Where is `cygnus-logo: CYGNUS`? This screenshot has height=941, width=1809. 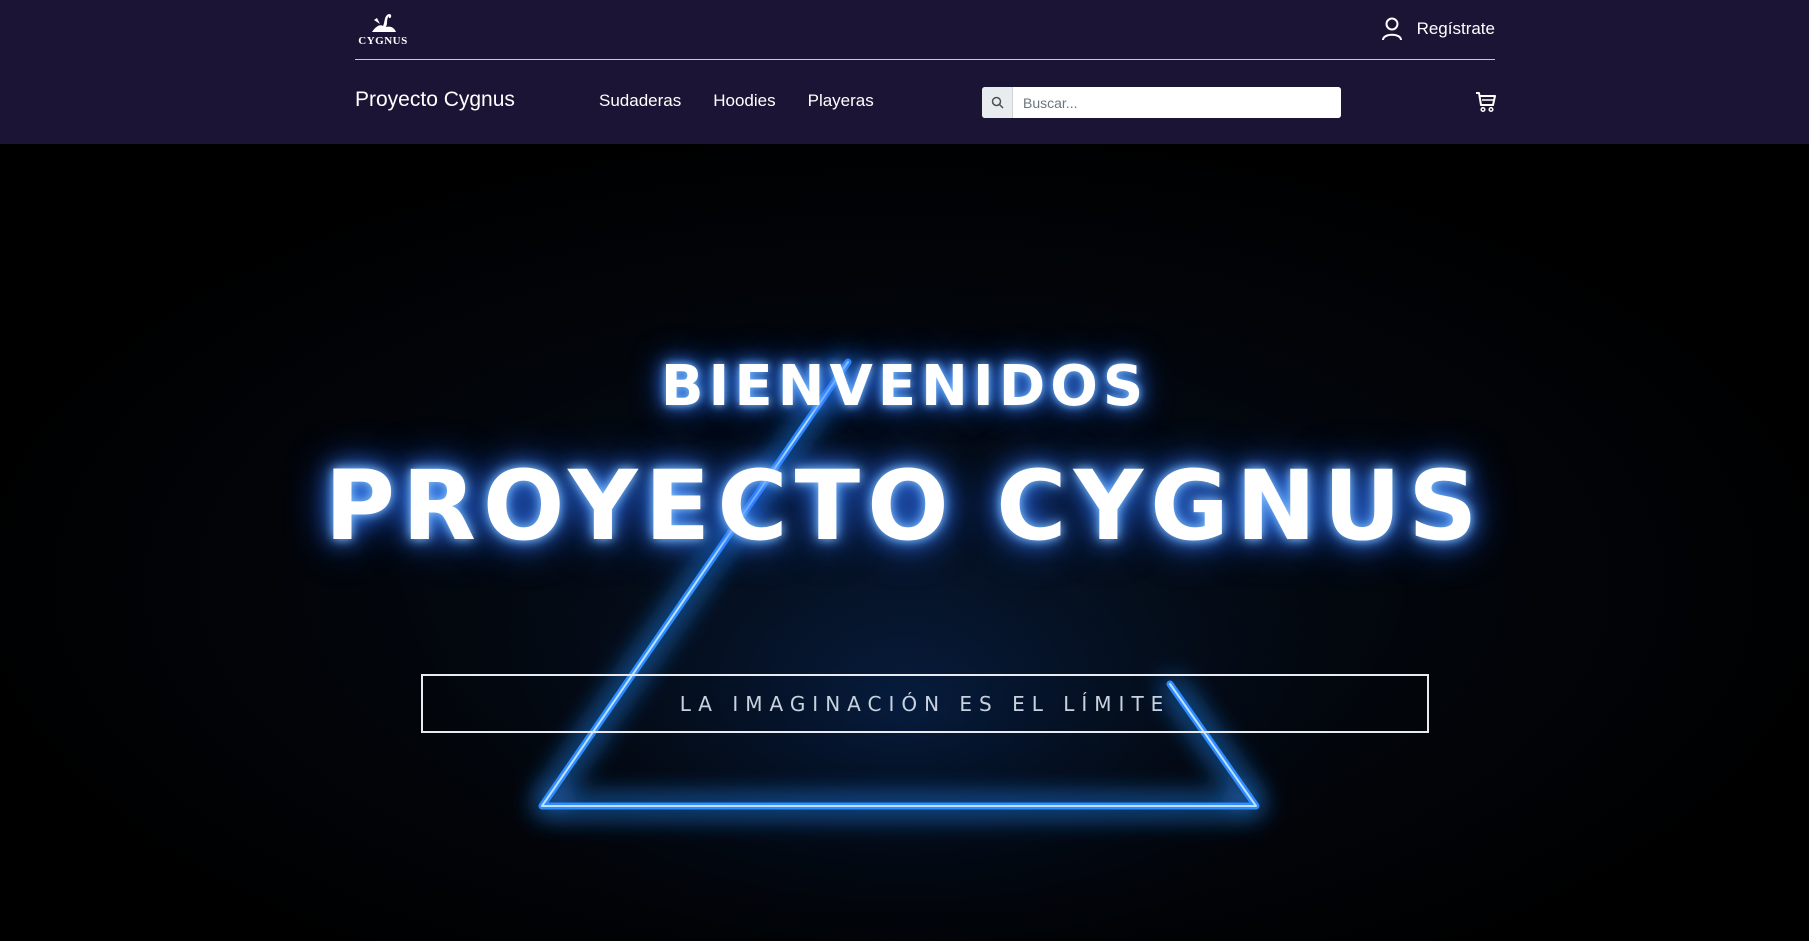
cygnus-logo: CYGNUS is located at coordinates (383, 31).